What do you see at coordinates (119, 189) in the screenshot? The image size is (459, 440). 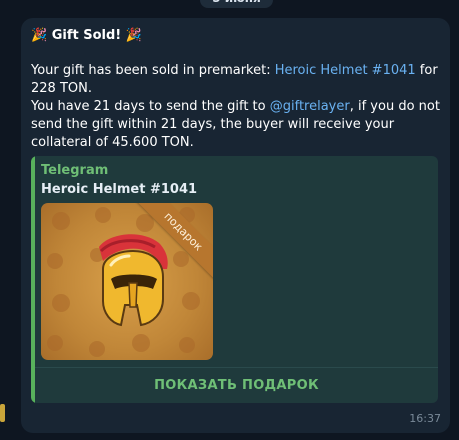 I see `preview-title: Heroic Helmet #1041` at bounding box center [119, 189].